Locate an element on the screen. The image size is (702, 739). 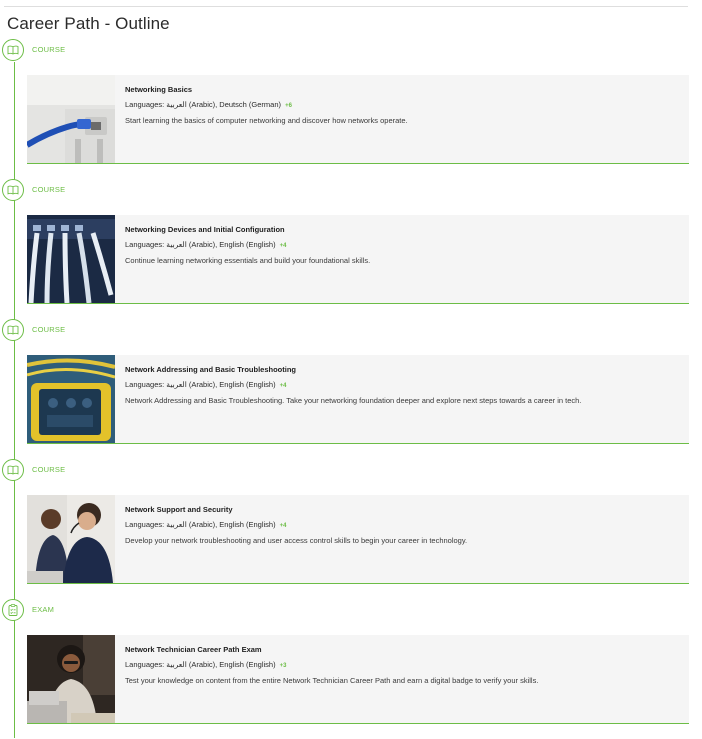
top-divider is located at coordinates (346, 6).